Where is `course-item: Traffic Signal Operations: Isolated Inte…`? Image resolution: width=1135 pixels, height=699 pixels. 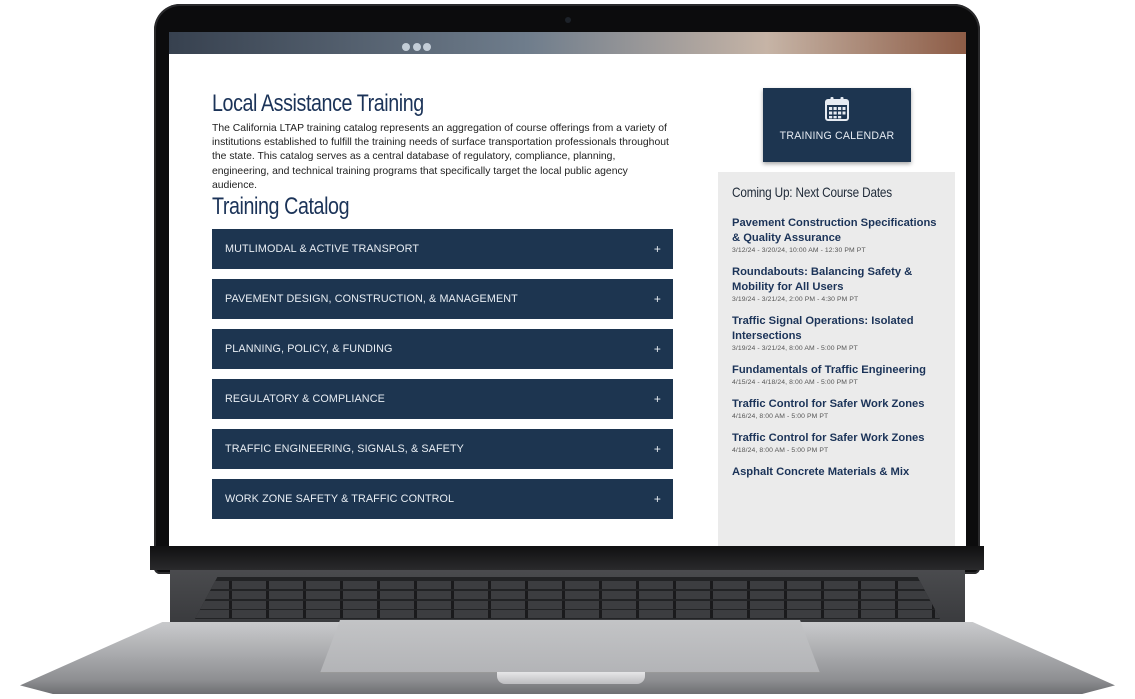 course-item: Traffic Signal Operations: Isolated Inte… is located at coordinates (836, 333).